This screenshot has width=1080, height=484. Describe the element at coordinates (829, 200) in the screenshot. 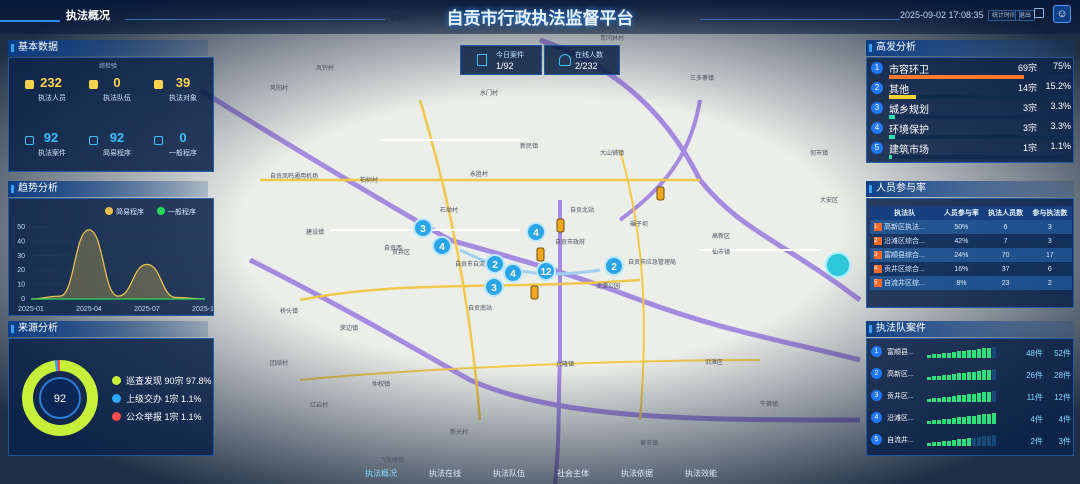

I see `map-label: 大安区` at that location.